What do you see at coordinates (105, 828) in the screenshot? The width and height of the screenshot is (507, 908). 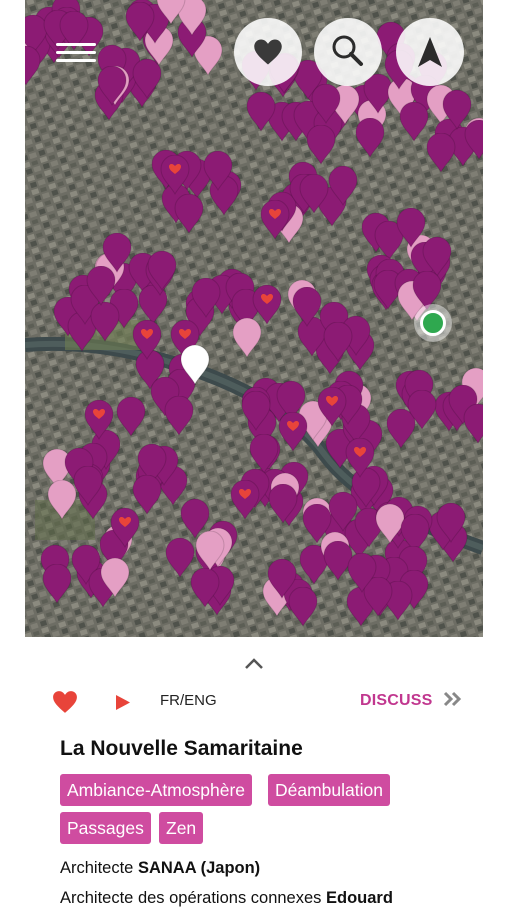 I see `tag-passages: Passages` at bounding box center [105, 828].